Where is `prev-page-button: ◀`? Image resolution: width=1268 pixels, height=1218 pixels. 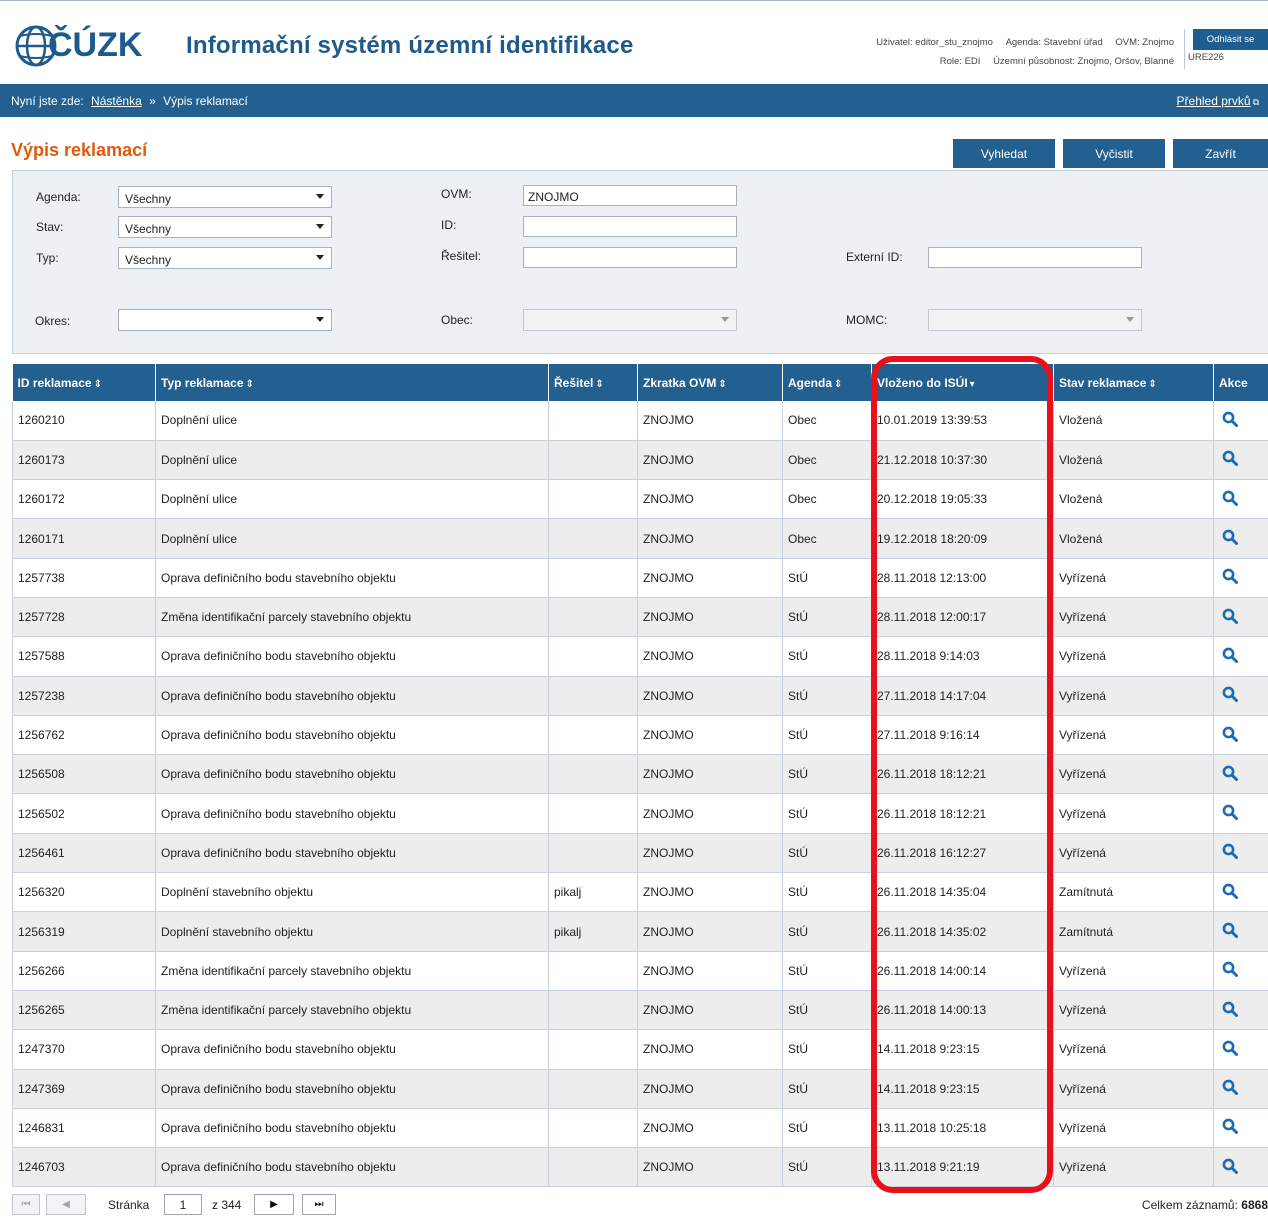 prev-page-button: ◀ is located at coordinates (66, 1204).